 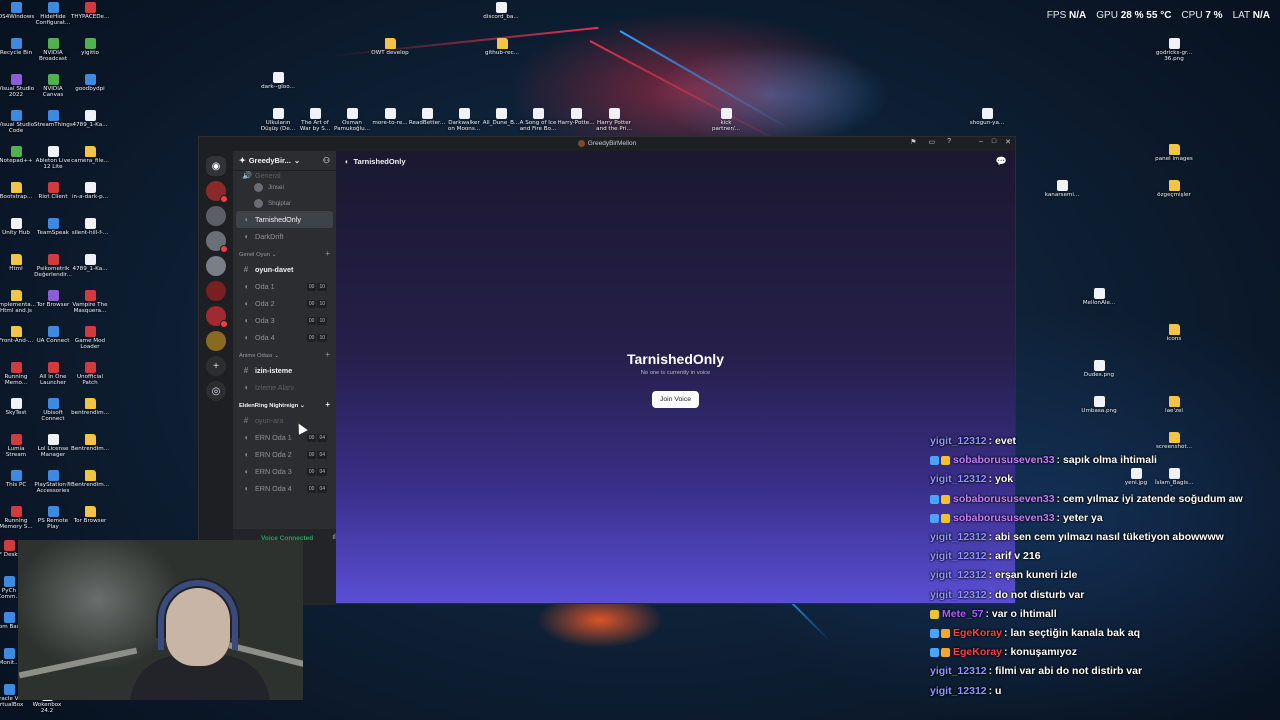 What do you see at coordinates (17, 155) in the screenshot?
I see `desktop-icon: Notepad++` at bounding box center [17, 155].